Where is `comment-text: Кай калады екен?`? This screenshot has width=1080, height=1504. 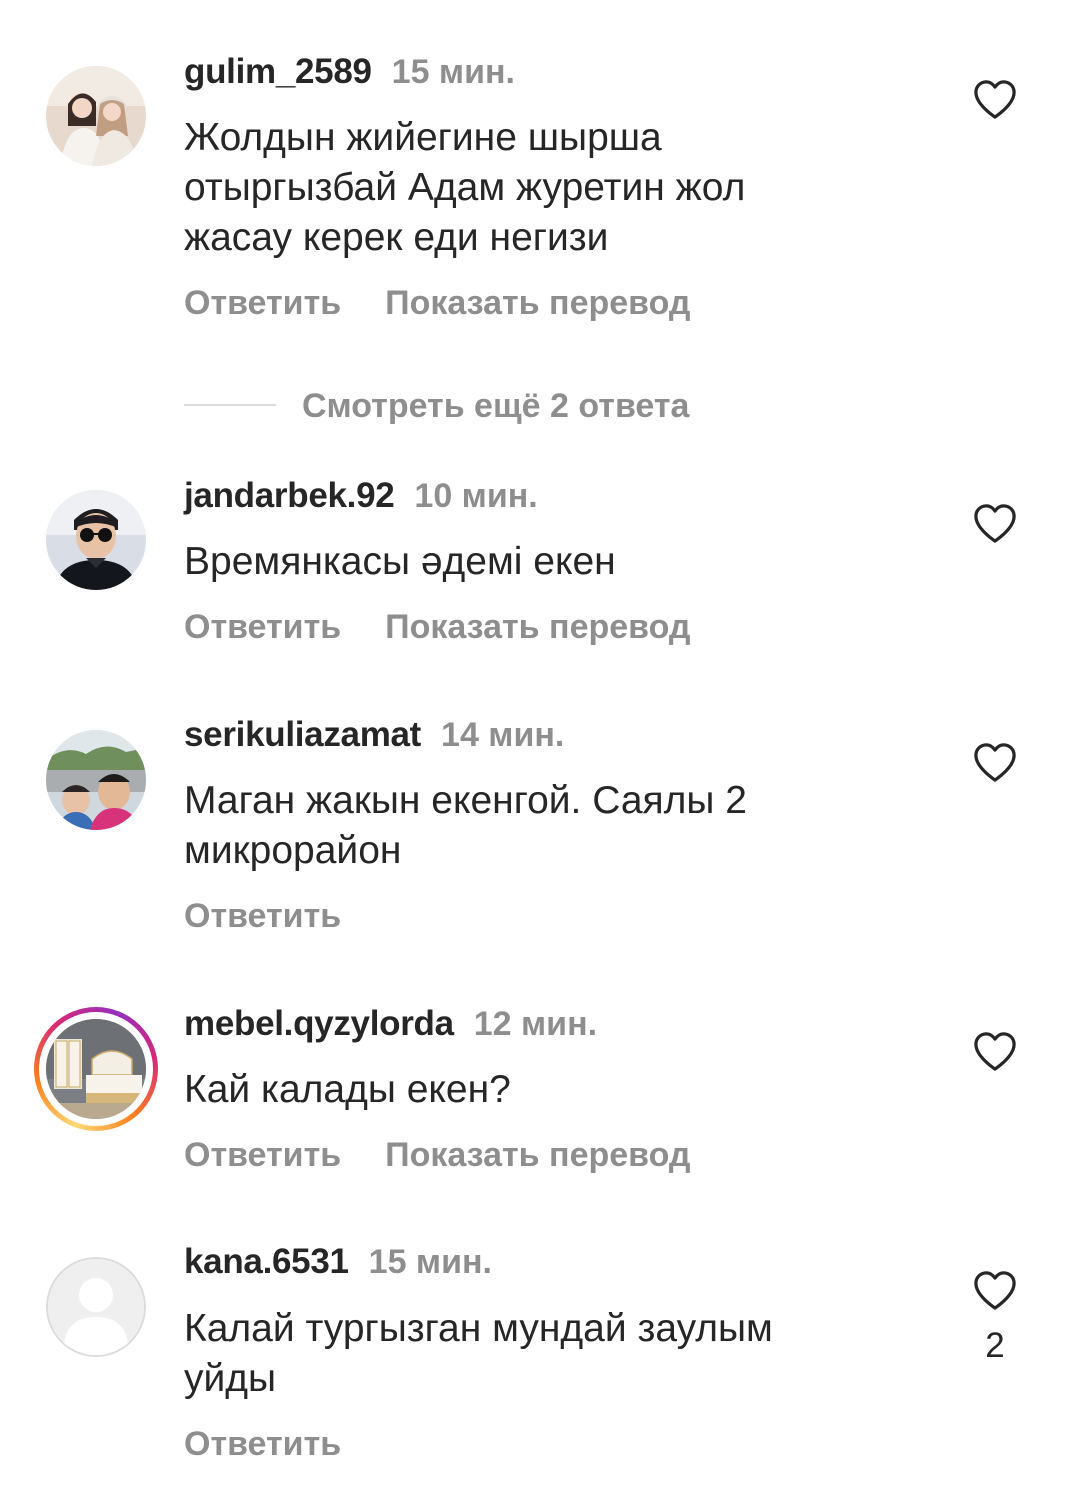 comment-text: Кай калады екен? is located at coordinates (347, 1089).